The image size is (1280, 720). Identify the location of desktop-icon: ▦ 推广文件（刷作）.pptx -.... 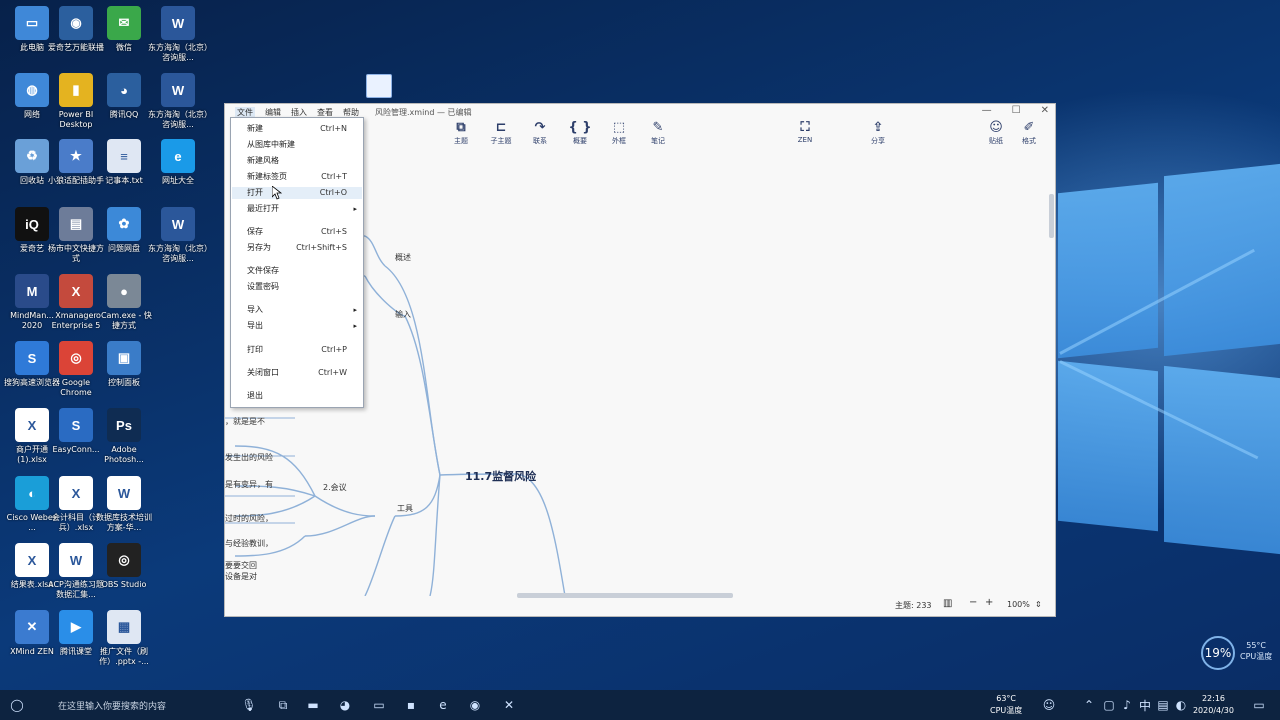
(124, 643).